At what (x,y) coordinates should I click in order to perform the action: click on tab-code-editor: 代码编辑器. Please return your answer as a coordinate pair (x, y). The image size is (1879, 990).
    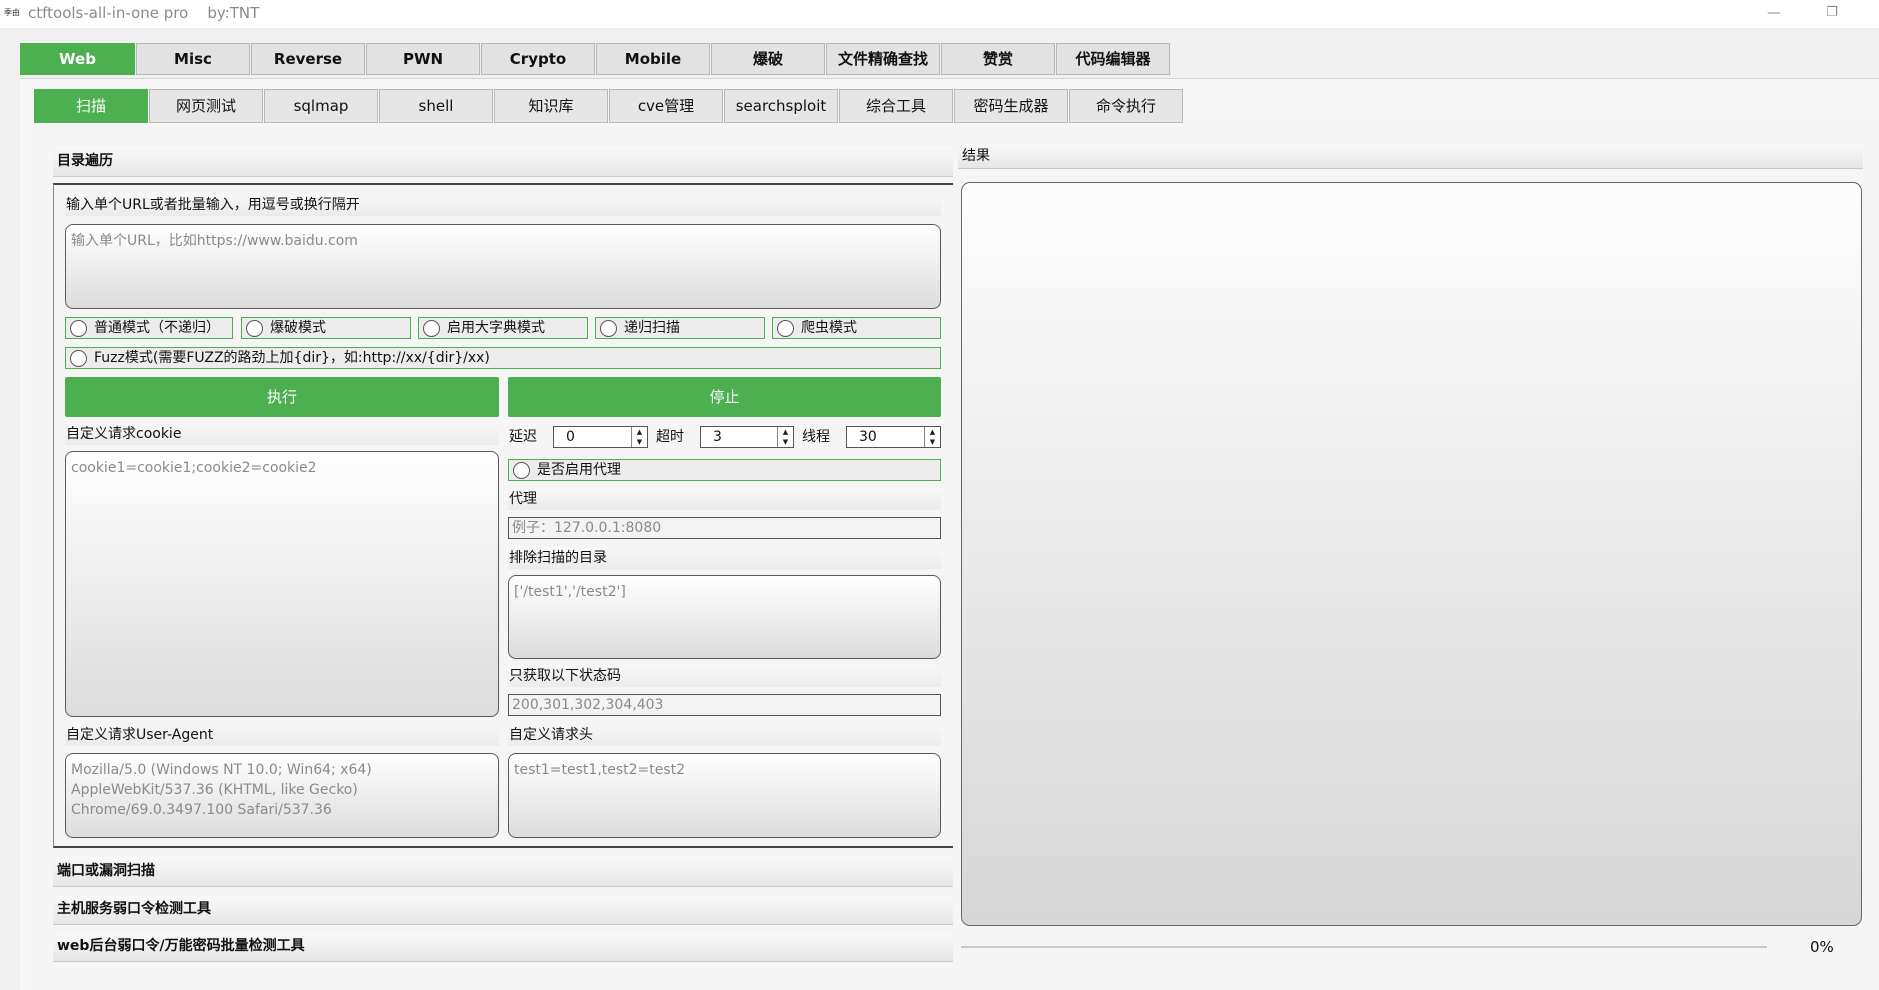
    Looking at the image, I should click on (1113, 59).